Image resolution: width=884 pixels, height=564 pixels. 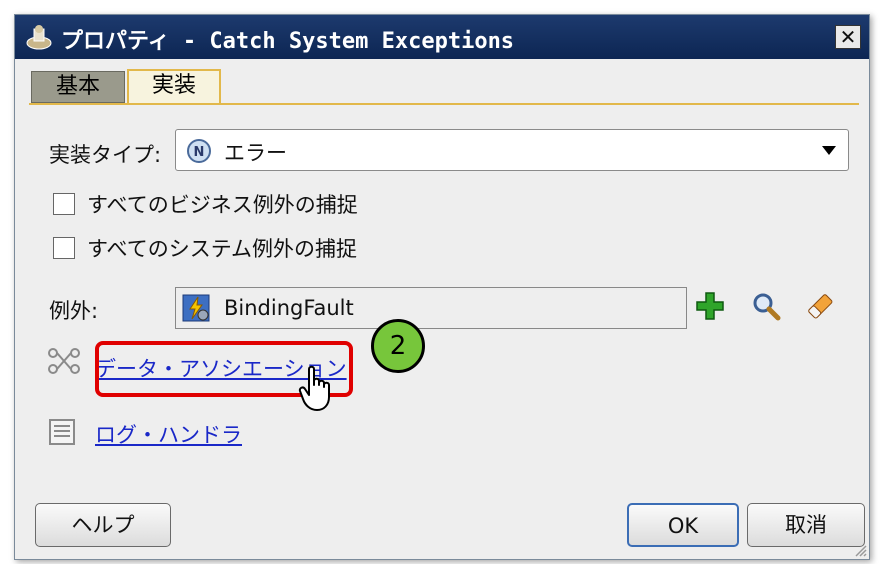 What do you see at coordinates (39, 37) in the screenshot?
I see `properties-icon` at bounding box center [39, 37].